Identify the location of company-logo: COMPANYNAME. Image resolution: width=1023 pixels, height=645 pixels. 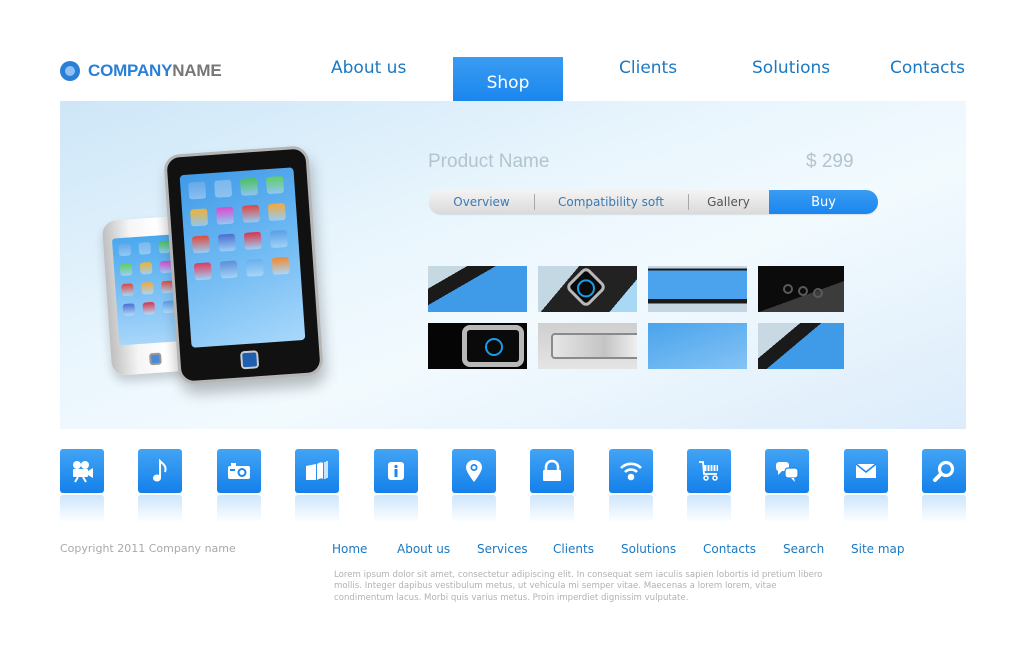
(141, 71).